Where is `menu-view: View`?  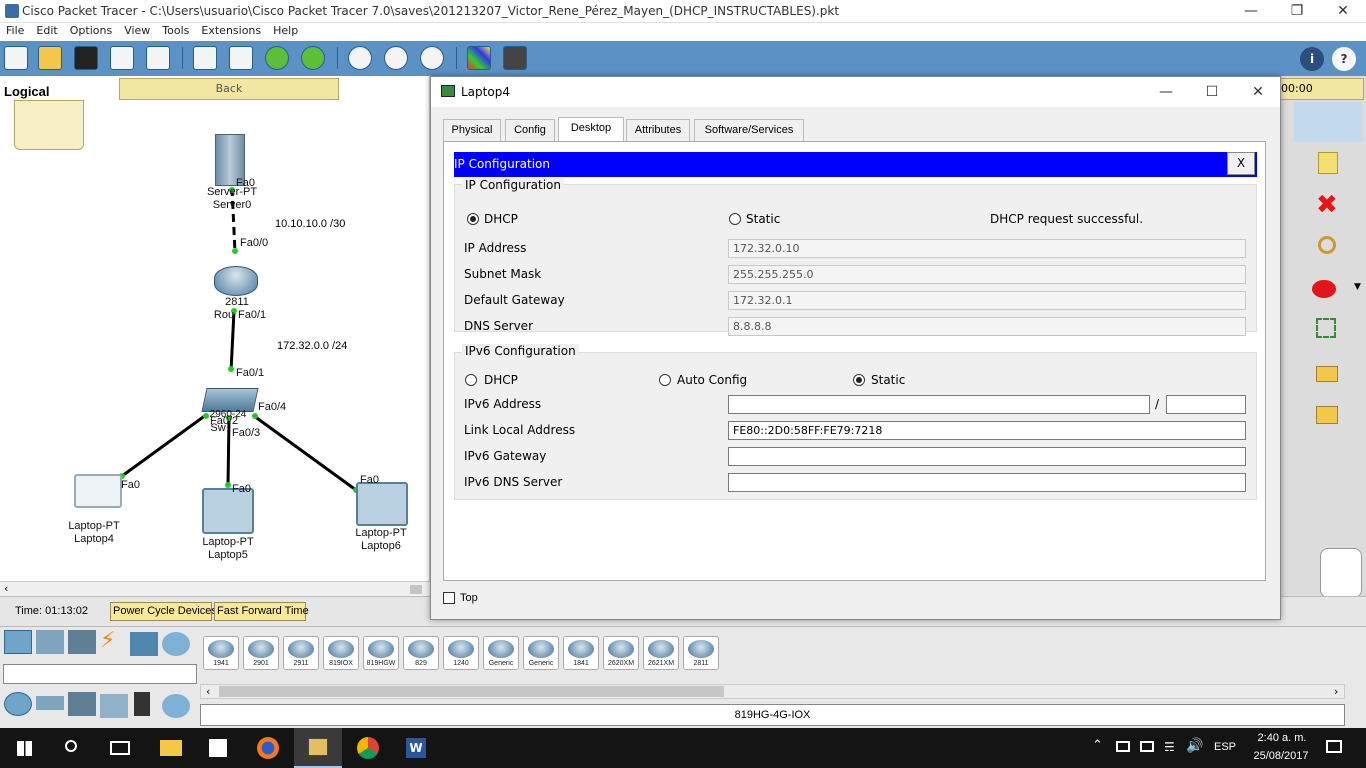
menu-view: View is located at coordinates (137, 30).